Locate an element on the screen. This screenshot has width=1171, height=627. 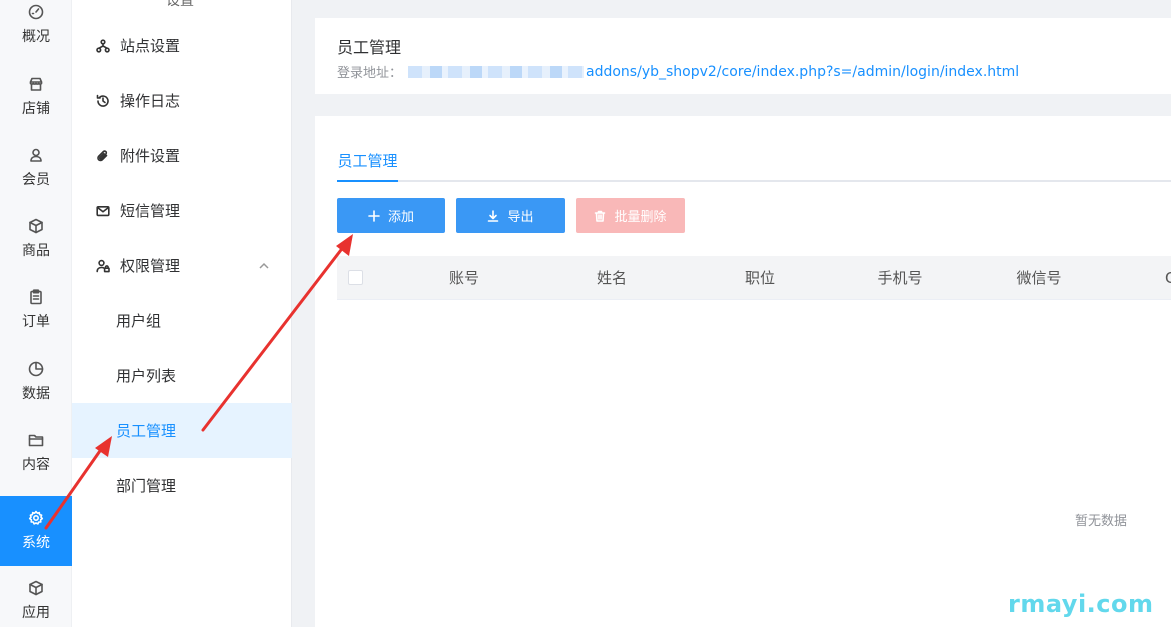
add-button: 添加 is located at coordinates (391, 215).